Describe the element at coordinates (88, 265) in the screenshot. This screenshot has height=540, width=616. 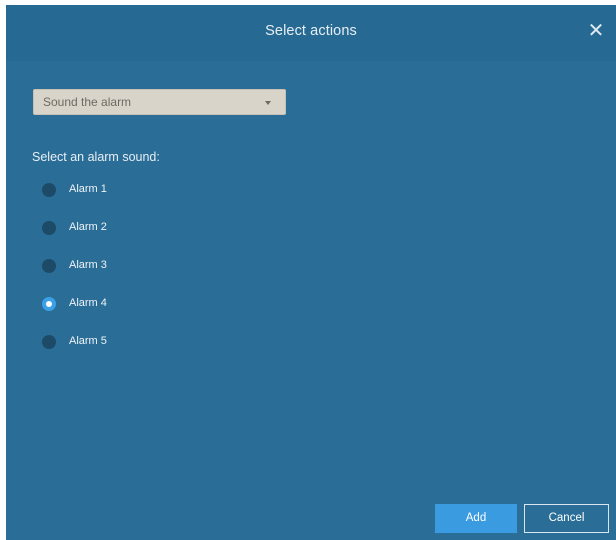
I see `radio-label: Alarm 3` at that location.